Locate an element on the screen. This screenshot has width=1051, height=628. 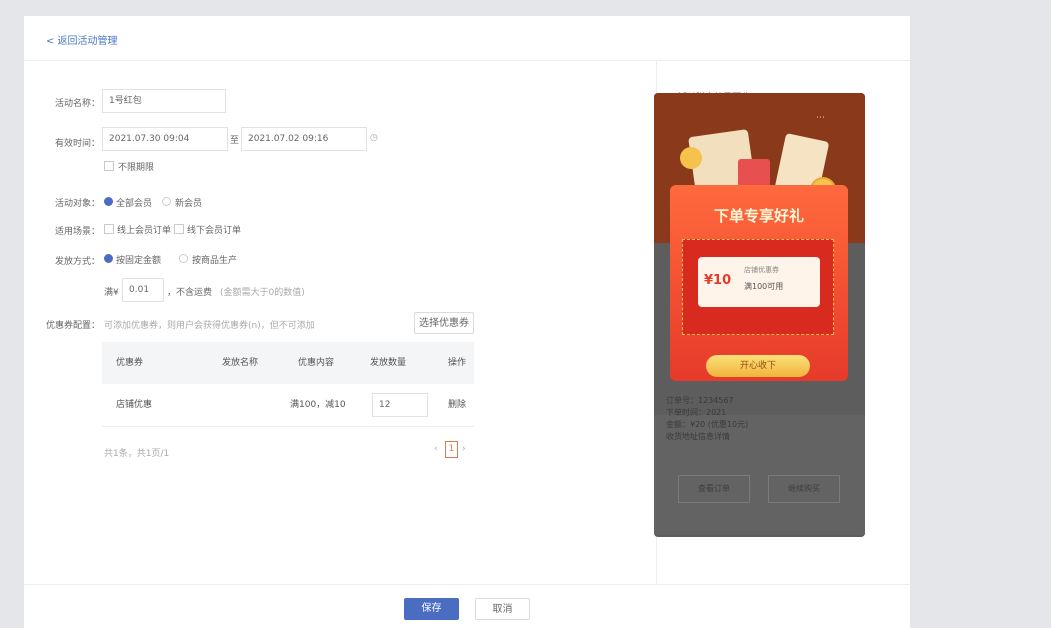
bg-line-2: 下单时间：2021 is located at coordinates (696, 412).